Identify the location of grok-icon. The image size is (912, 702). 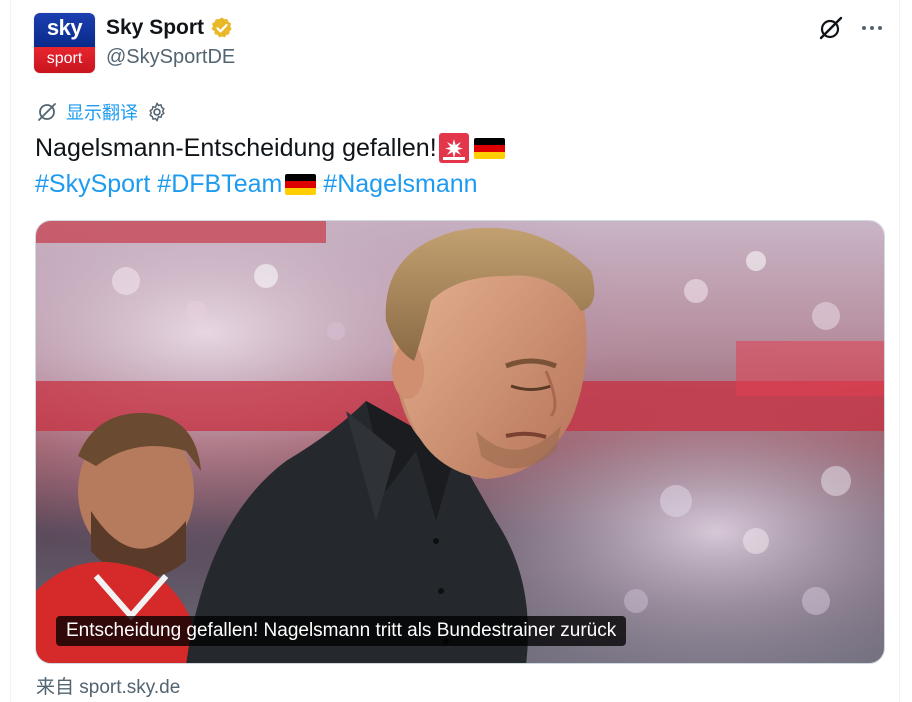
(831, 28).